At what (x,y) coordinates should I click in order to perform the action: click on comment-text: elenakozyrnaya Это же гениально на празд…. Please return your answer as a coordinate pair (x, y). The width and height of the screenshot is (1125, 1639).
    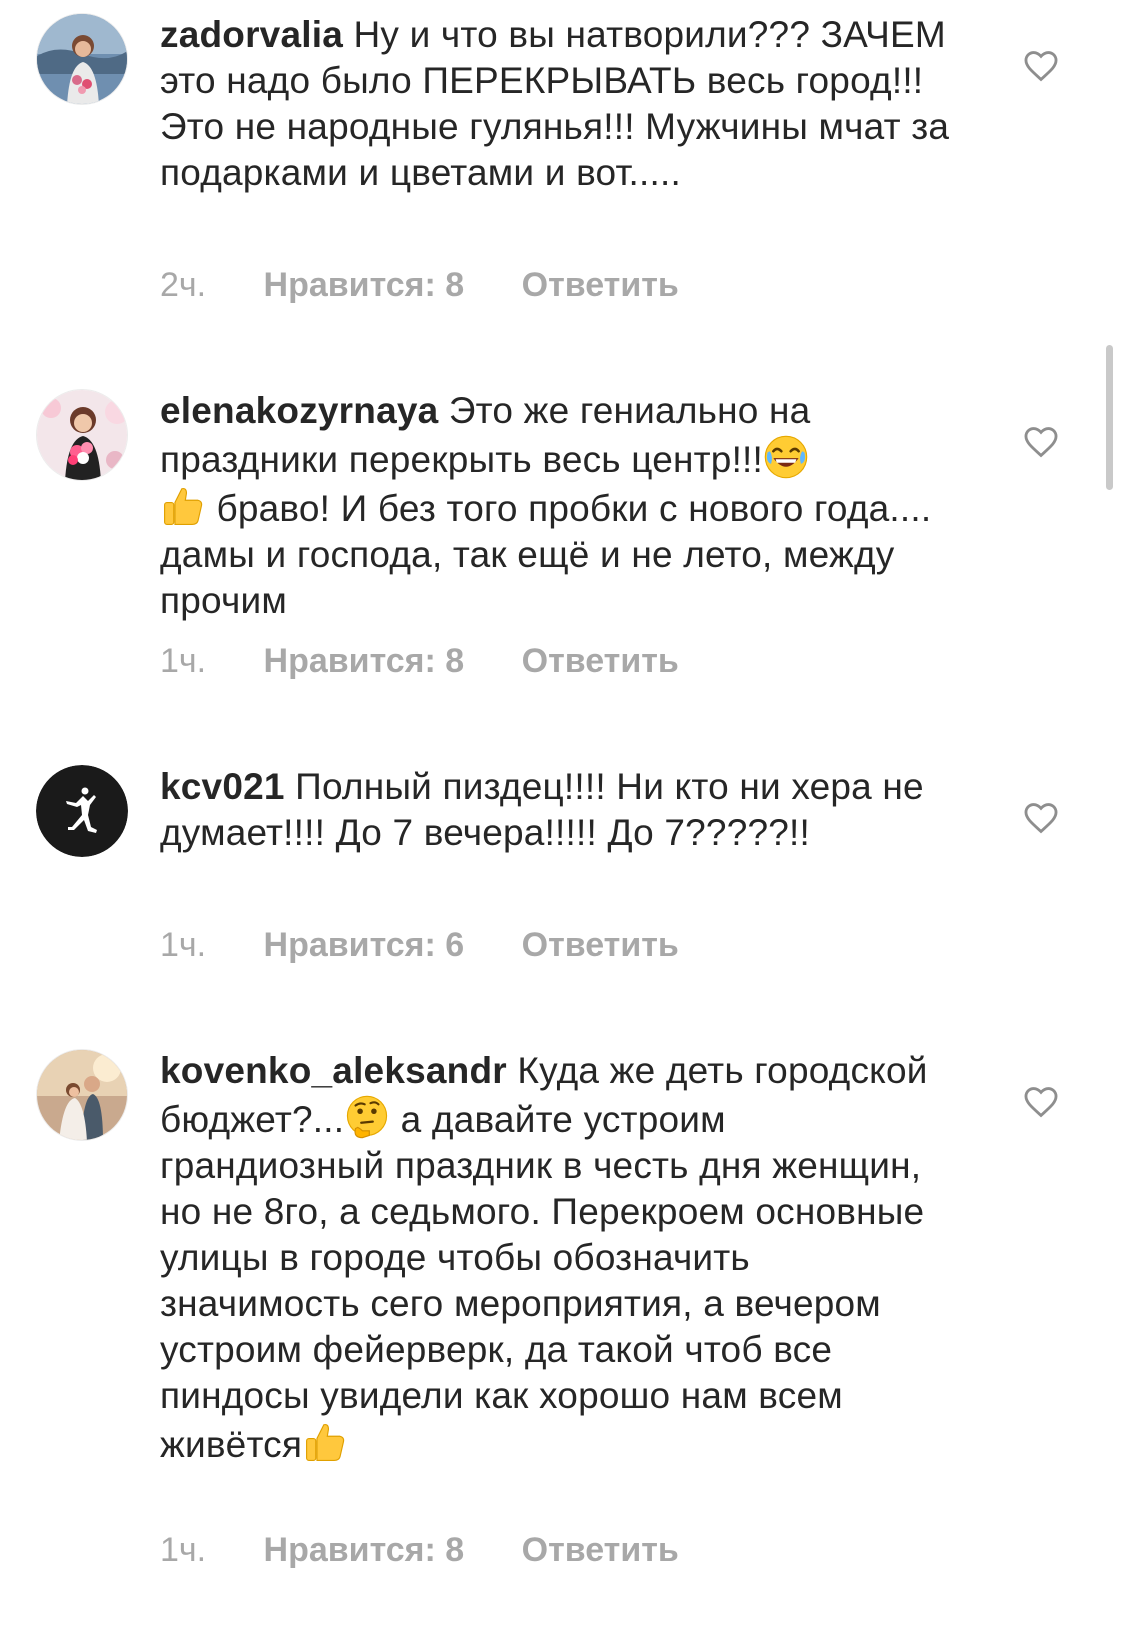
    Looking at the image, I should click on (560, 506).